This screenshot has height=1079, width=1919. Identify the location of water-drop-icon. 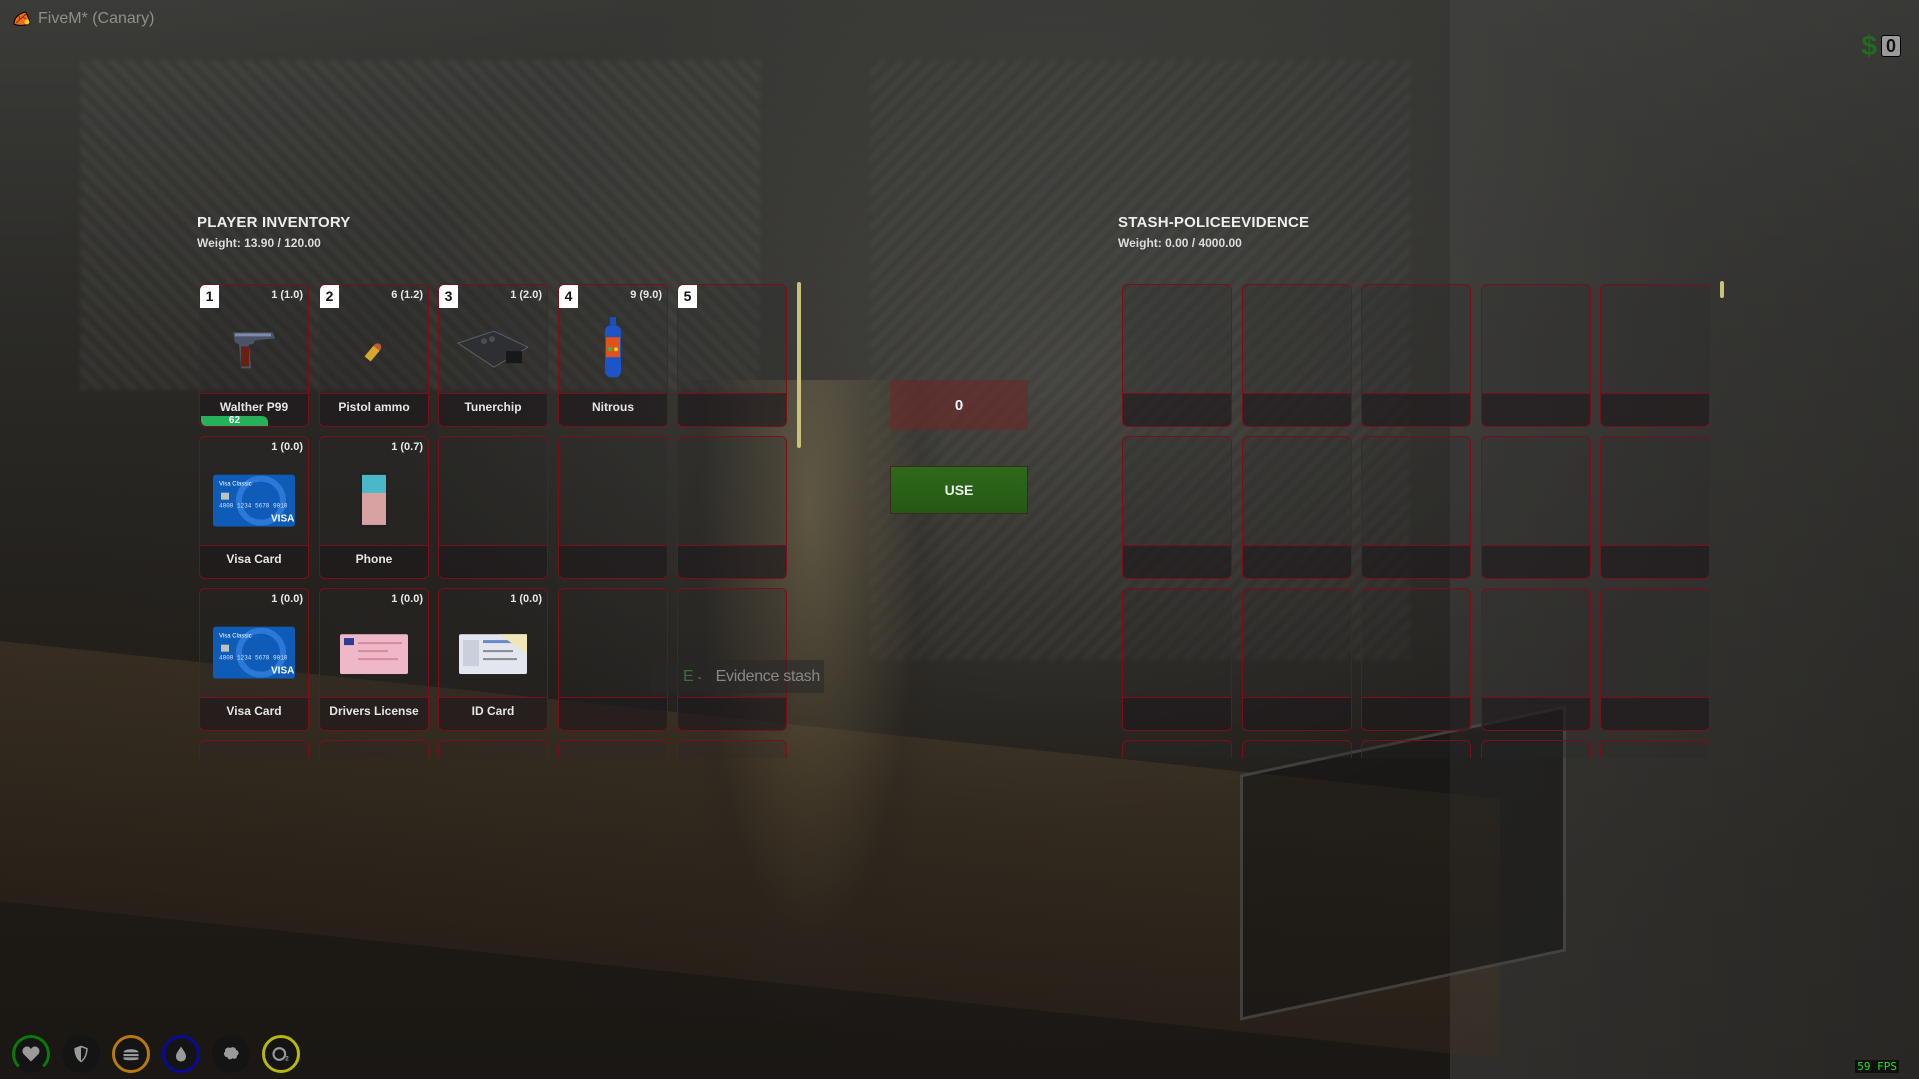
(181, 1054).